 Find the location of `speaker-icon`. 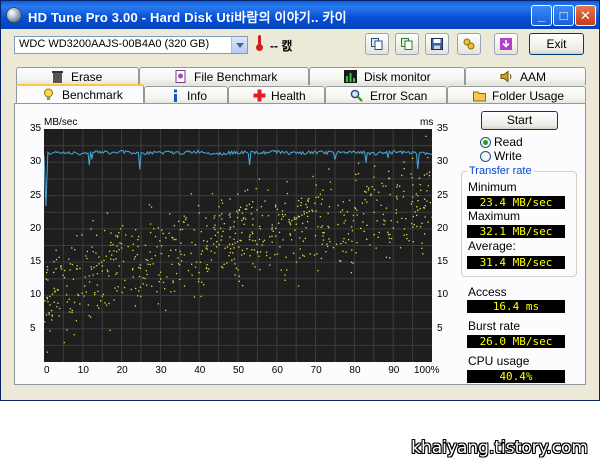

speaker-icon is located at coordinates (506, 76).